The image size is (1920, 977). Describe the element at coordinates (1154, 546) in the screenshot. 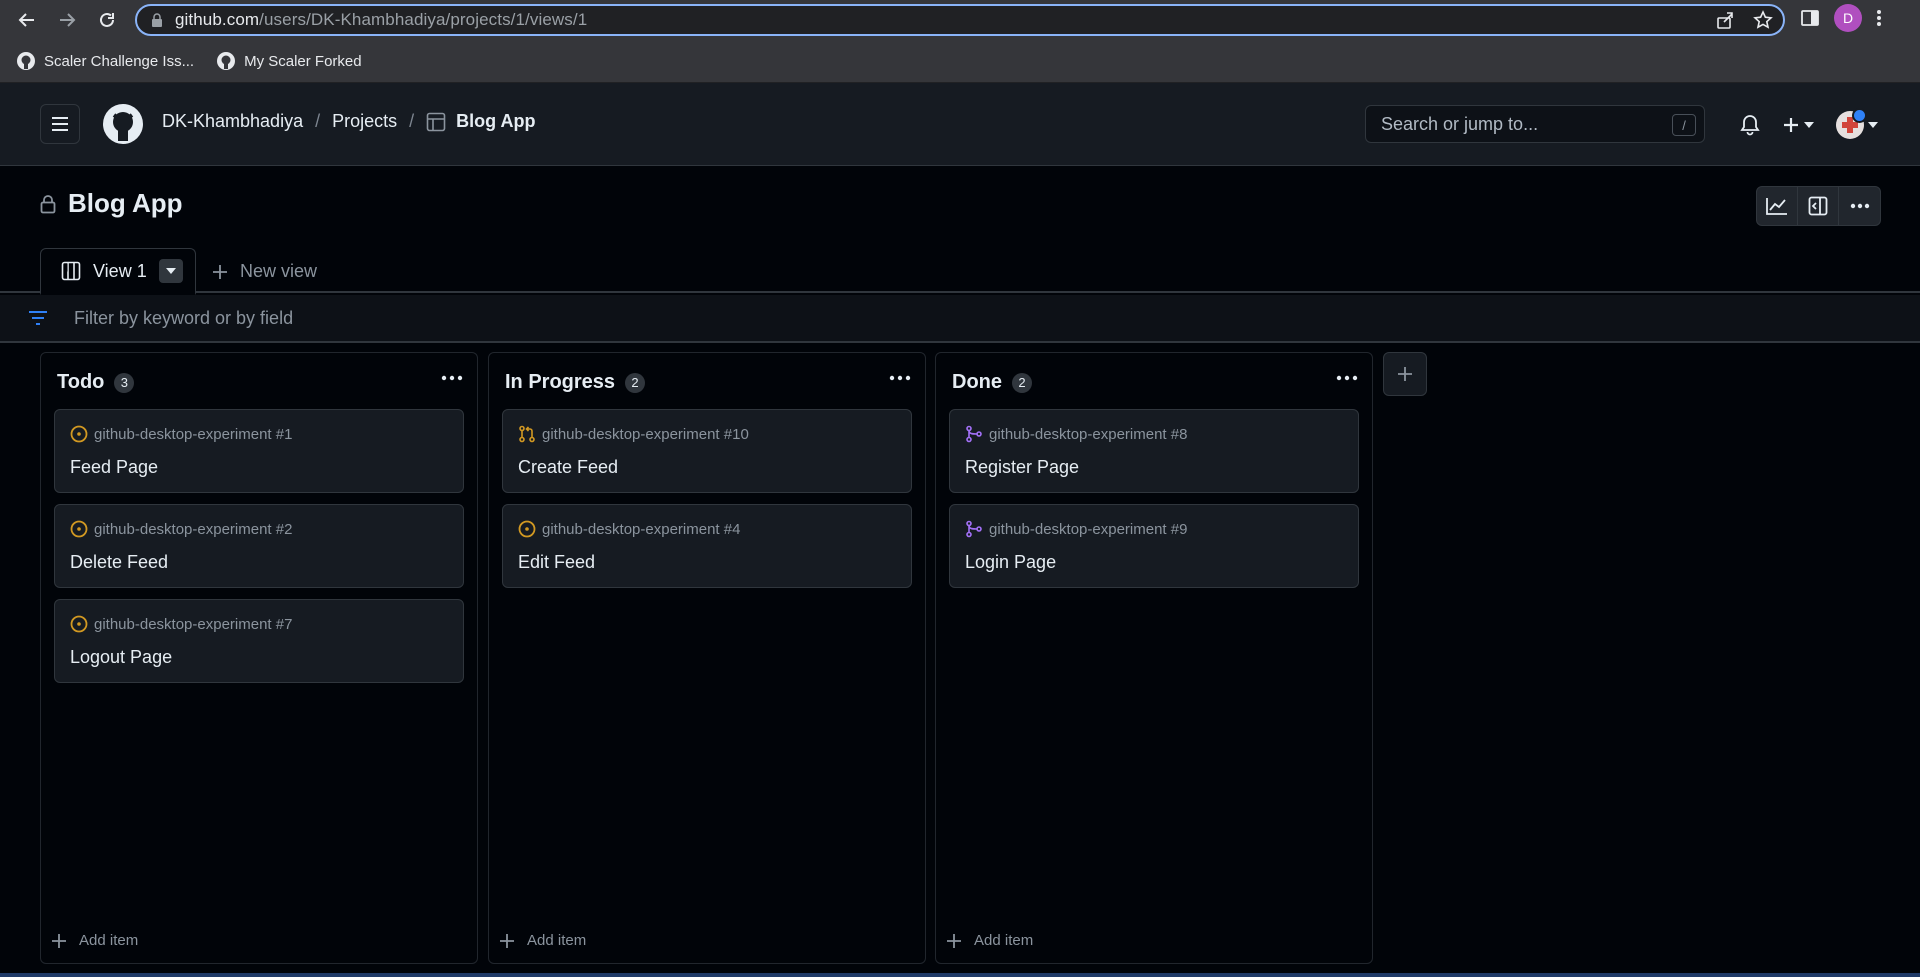

I see `board-card: github-desktop-experiment #9 Login Page` at that location.